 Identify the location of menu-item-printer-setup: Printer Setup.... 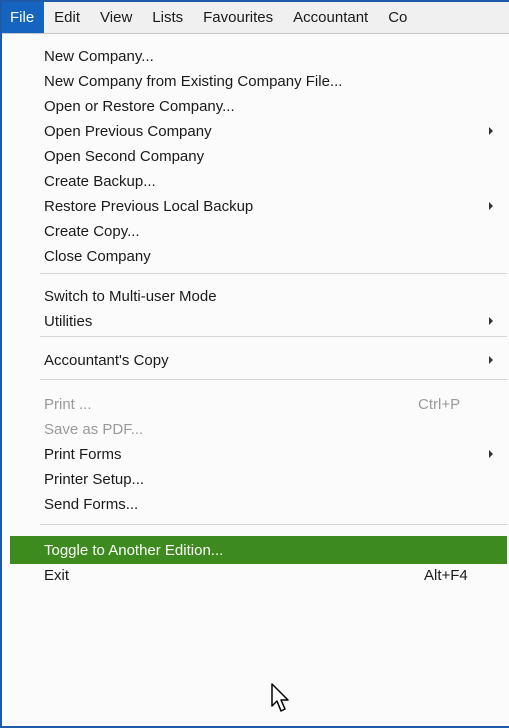
(259, 479).